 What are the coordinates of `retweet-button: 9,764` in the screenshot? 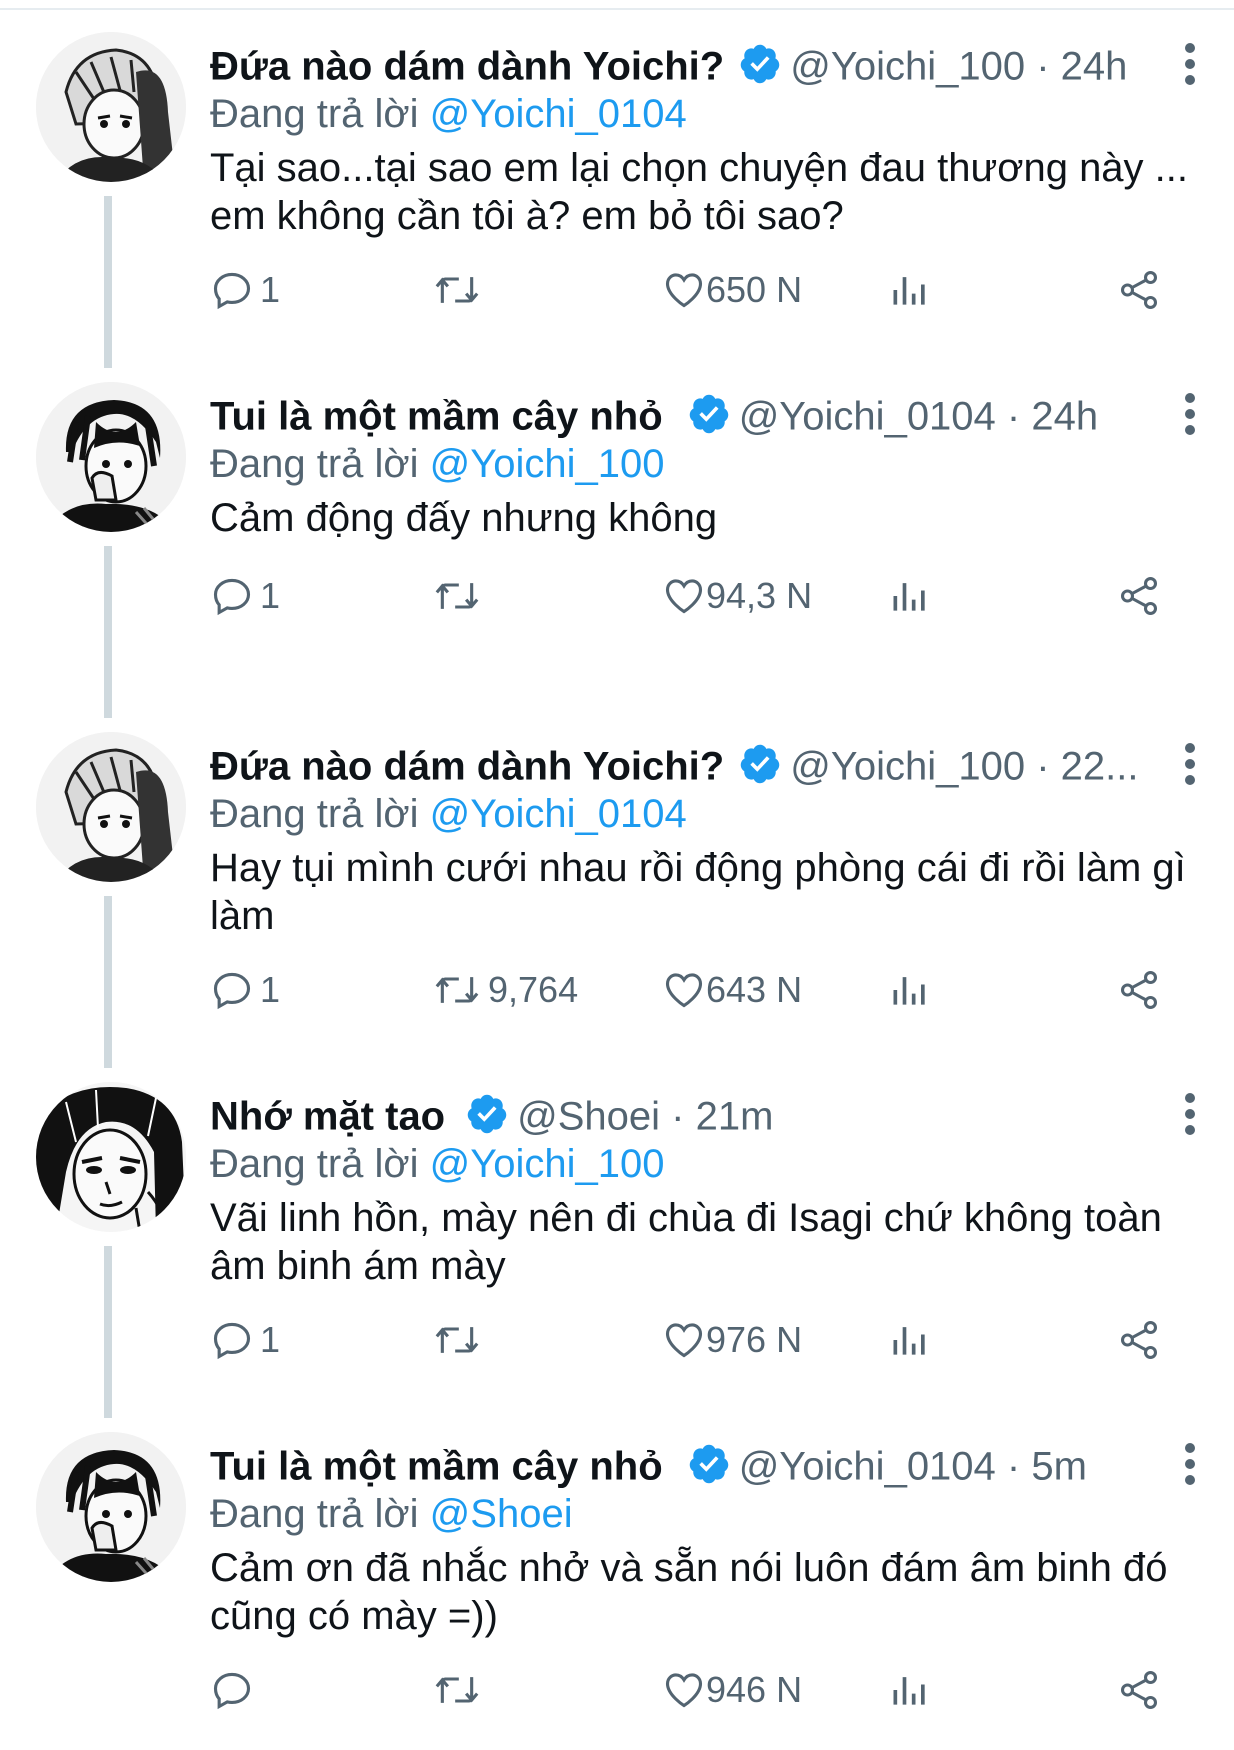 It's located at (505, 990).